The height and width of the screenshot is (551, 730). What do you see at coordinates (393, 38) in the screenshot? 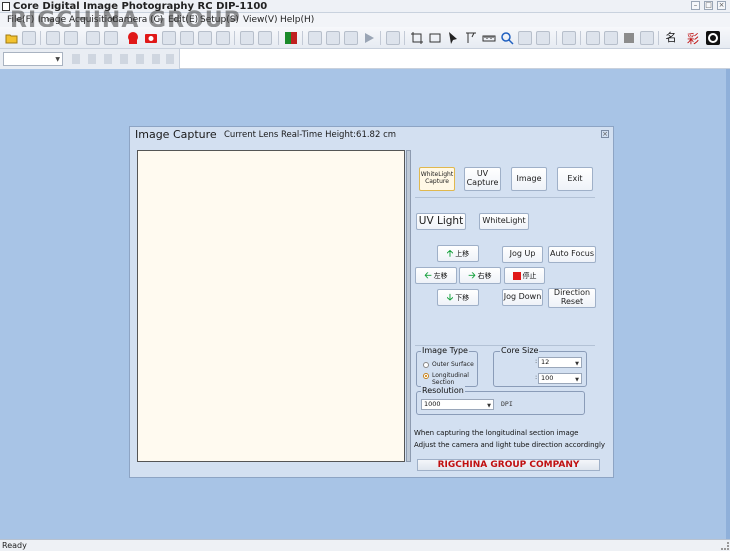
I see `info-icon` at bounding box center [393, 38].